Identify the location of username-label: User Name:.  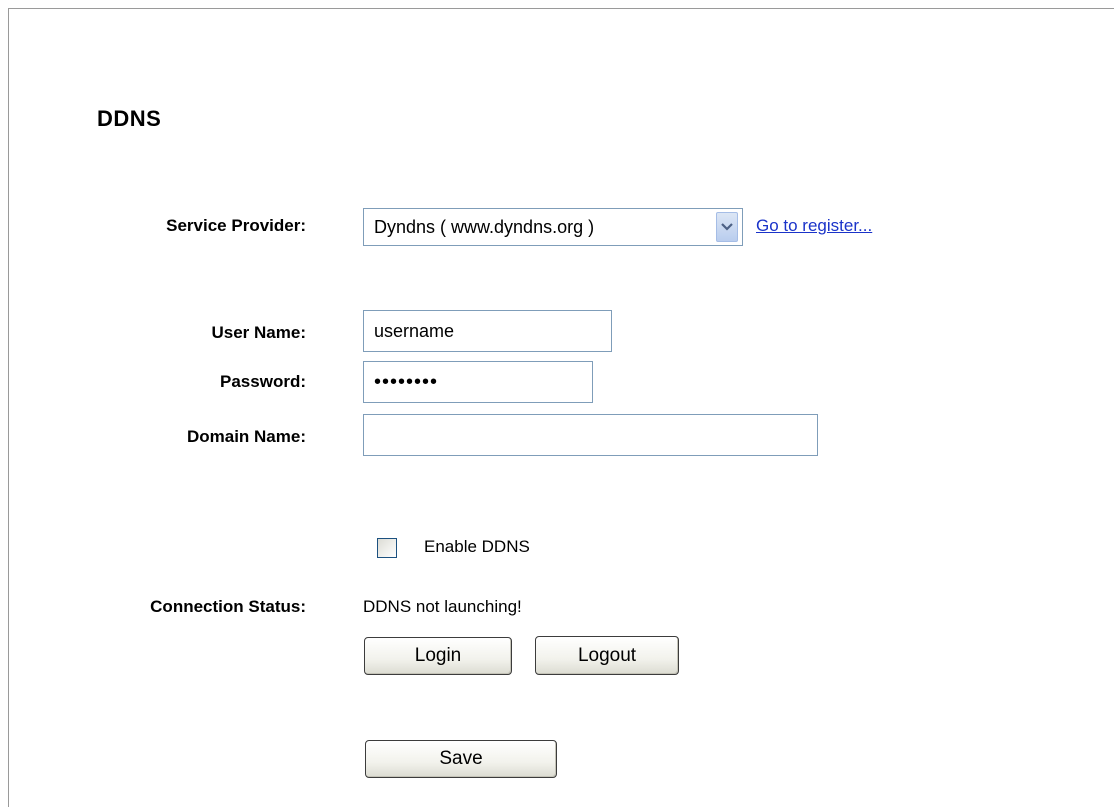
(259, 332).